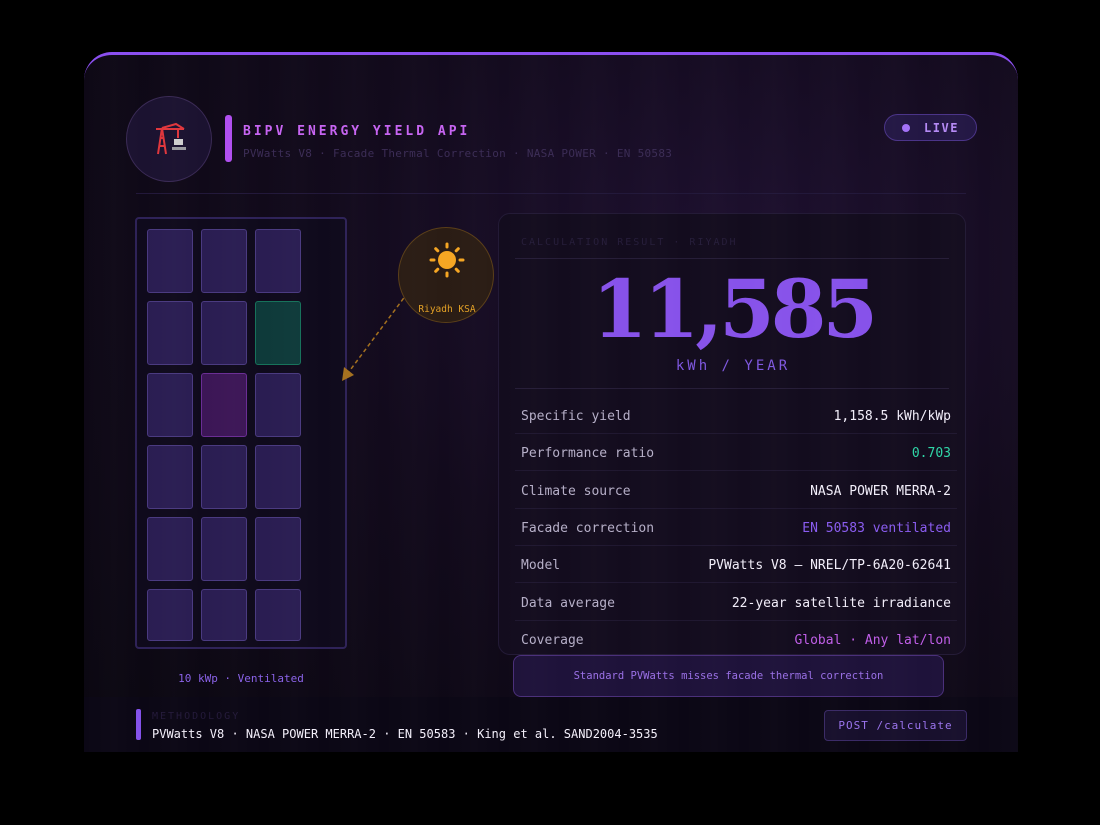  What do you see at coordinates (357, 131) in the screenshot?
I see `app-title: BIPV ENERGY YIELD API` at bounding box center [357, 131].